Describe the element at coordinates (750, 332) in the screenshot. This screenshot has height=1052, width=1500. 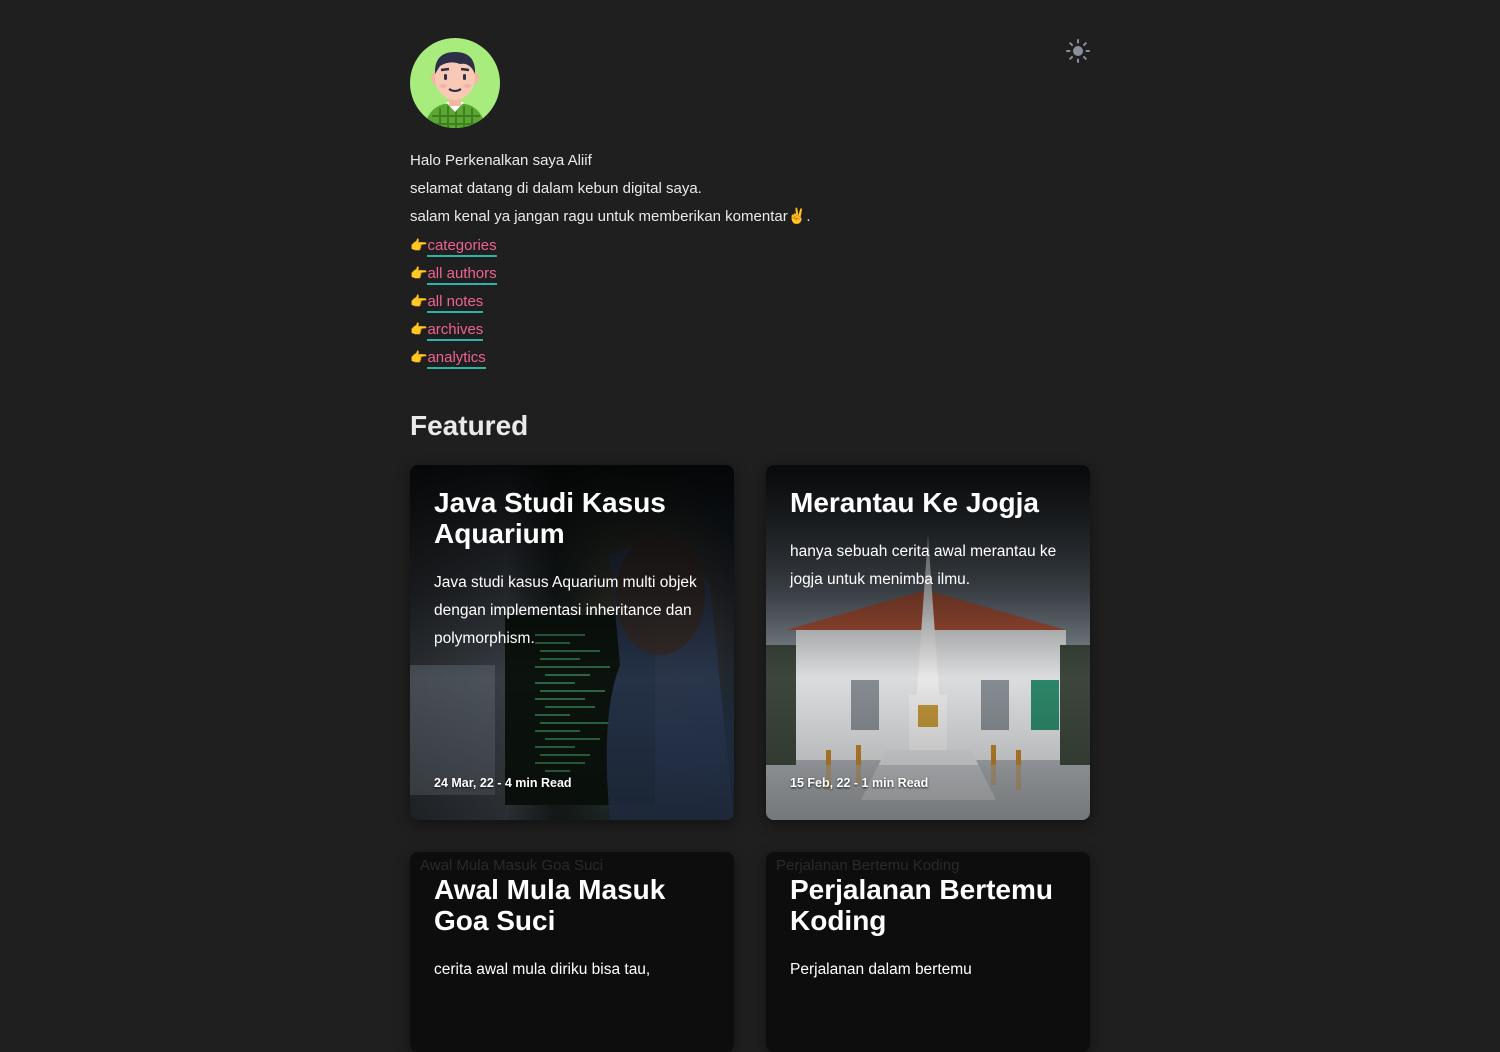
I see `nav-link-row: 👉archives` at that location.